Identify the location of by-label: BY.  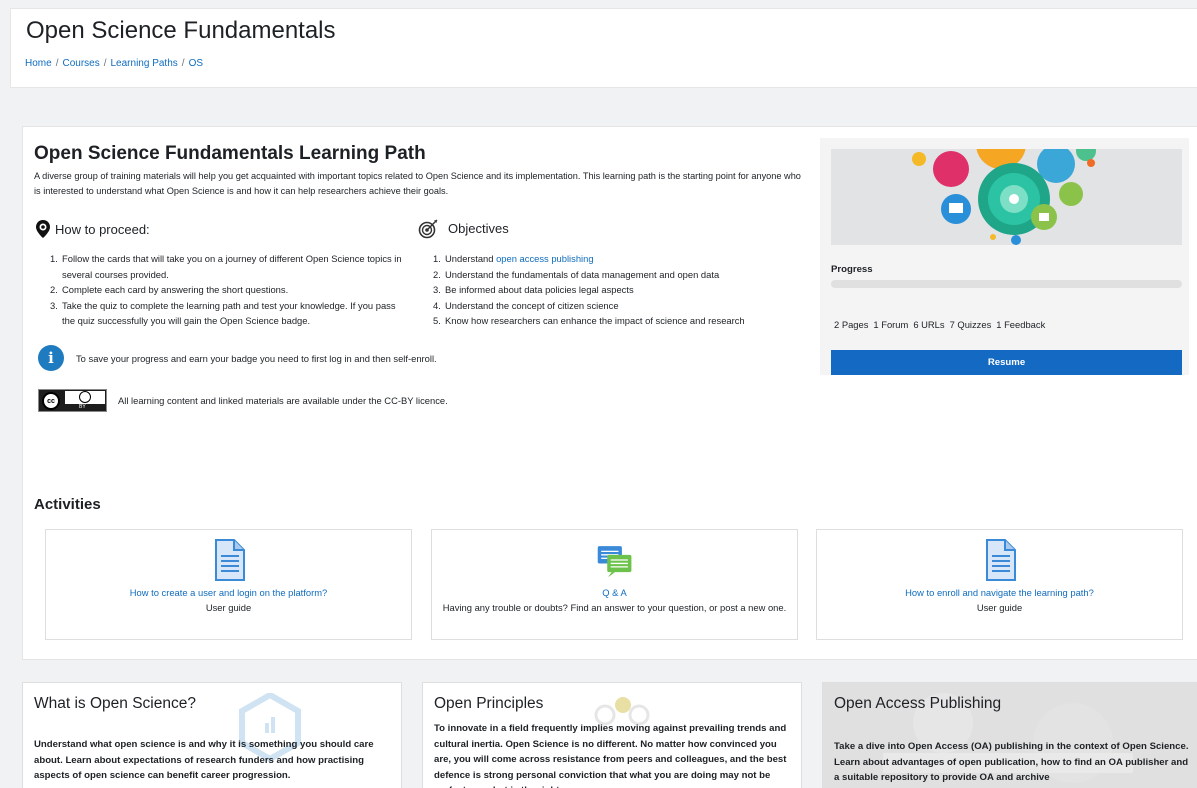
(82, 407).